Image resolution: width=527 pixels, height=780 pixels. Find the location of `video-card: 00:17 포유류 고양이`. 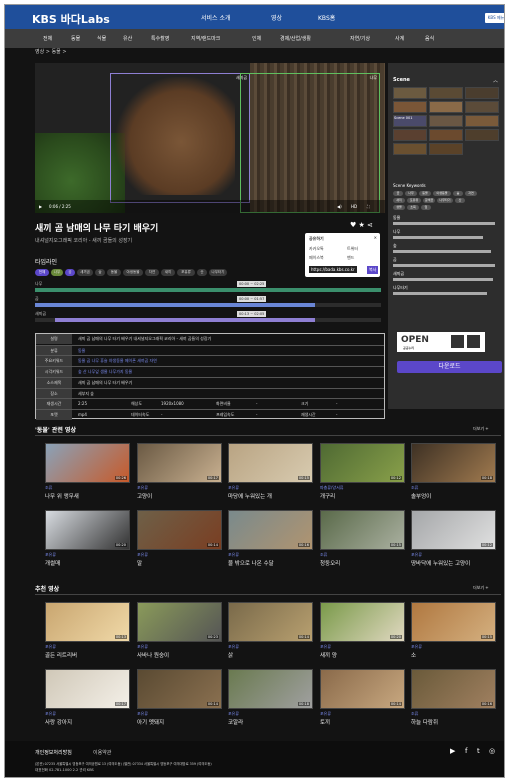

video-card: 00:17 포유류 고양이 is located at coordinates (179, 471).